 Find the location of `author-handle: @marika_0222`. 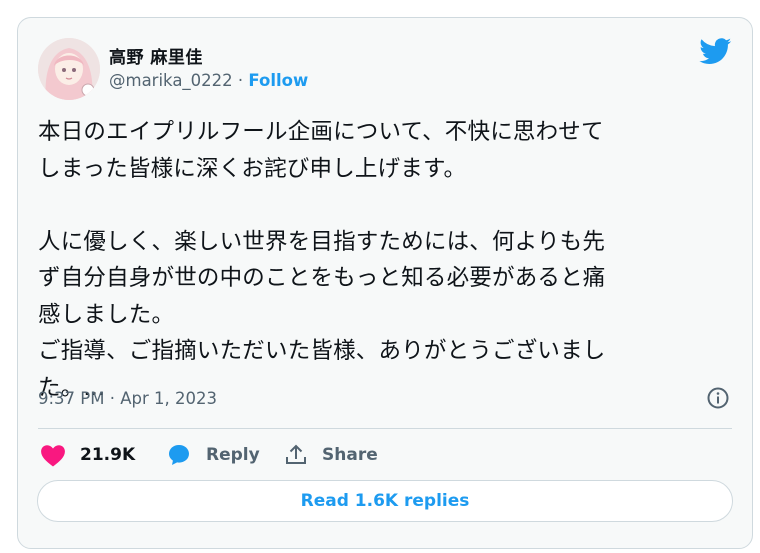

author-handle: @marika_0222 is located at coordinates (171, 80).